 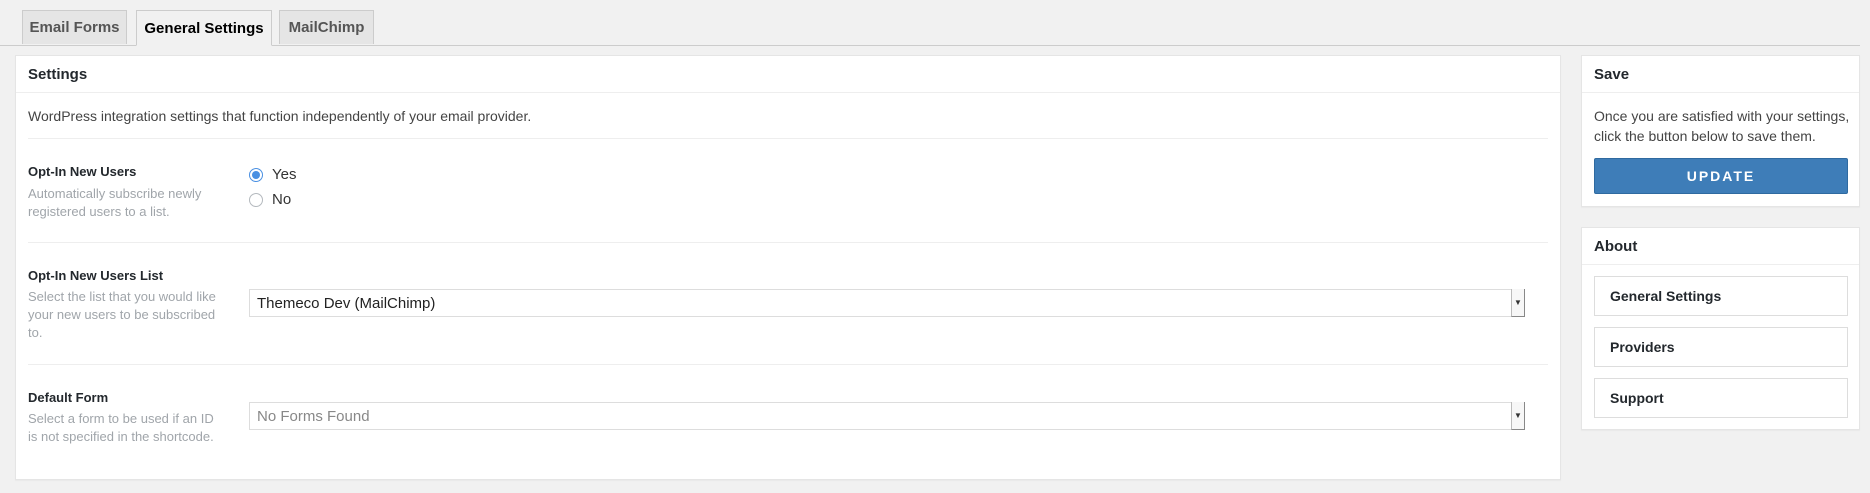 I want to click on radio-label-yes: Yes, so click(x=284, y=174).